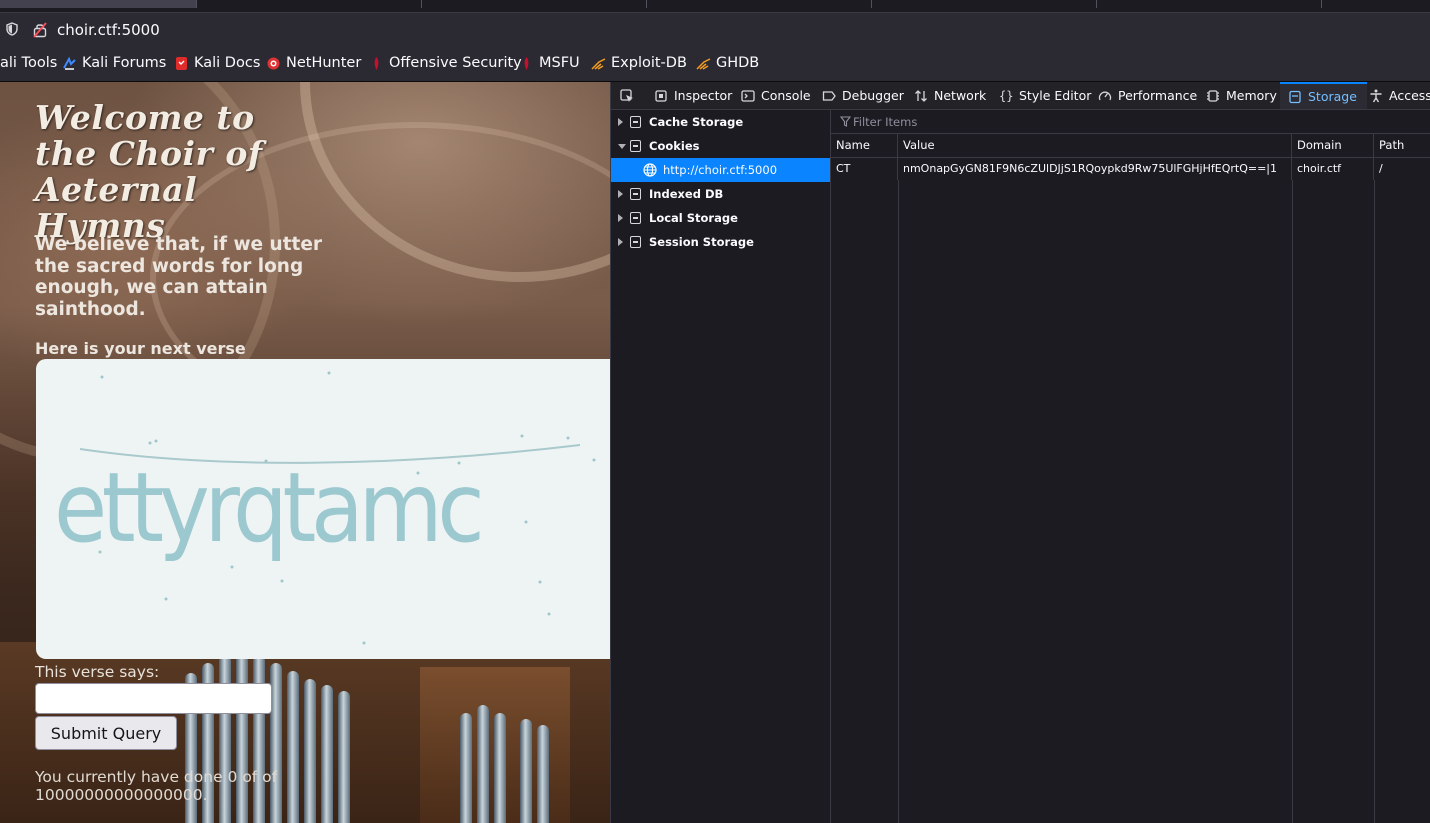 This screenshot has width=1430, height=823. I want to click on tab-label: Memory, so click(1251, 95).